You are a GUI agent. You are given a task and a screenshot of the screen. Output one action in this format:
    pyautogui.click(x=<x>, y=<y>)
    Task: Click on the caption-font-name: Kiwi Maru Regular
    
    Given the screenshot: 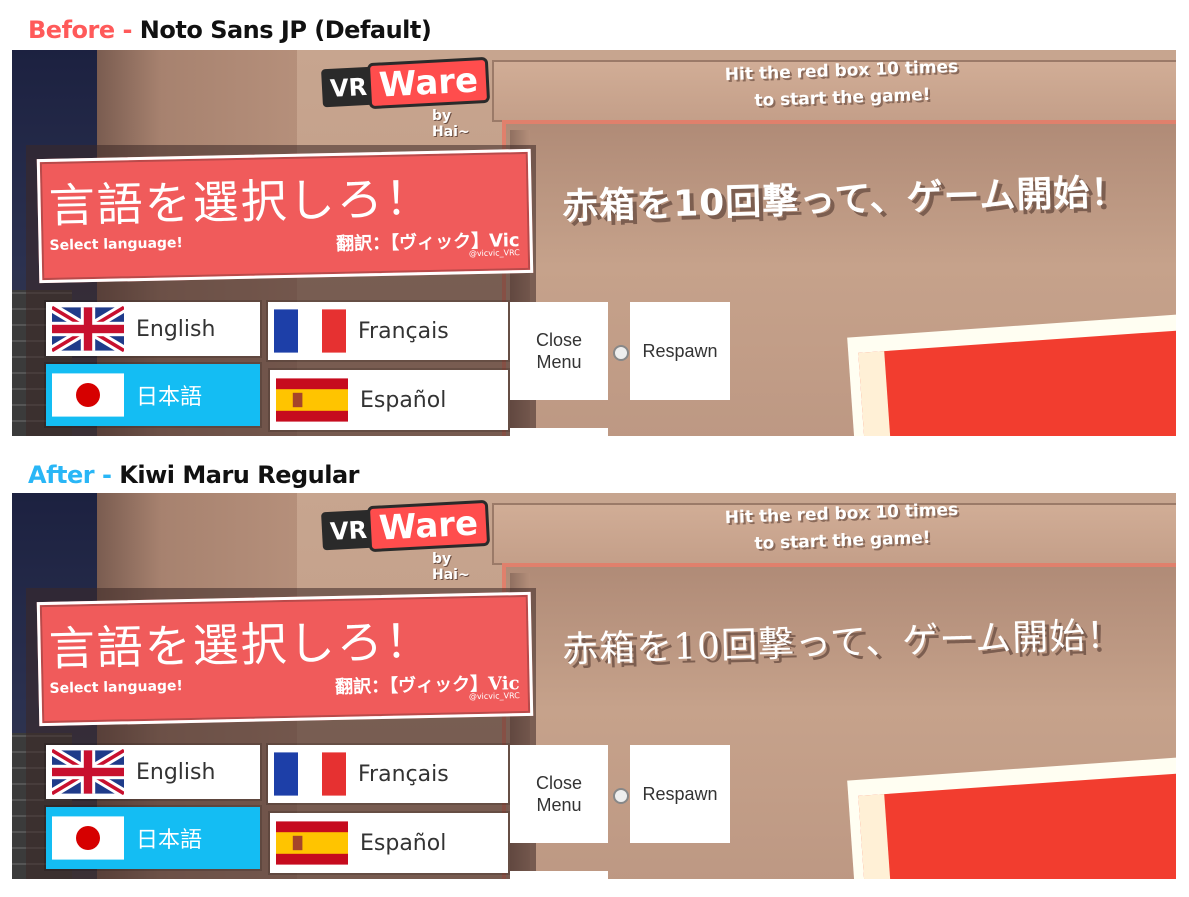 What is the action you would take?
    pyautogui.click(x=239, y=475)
    